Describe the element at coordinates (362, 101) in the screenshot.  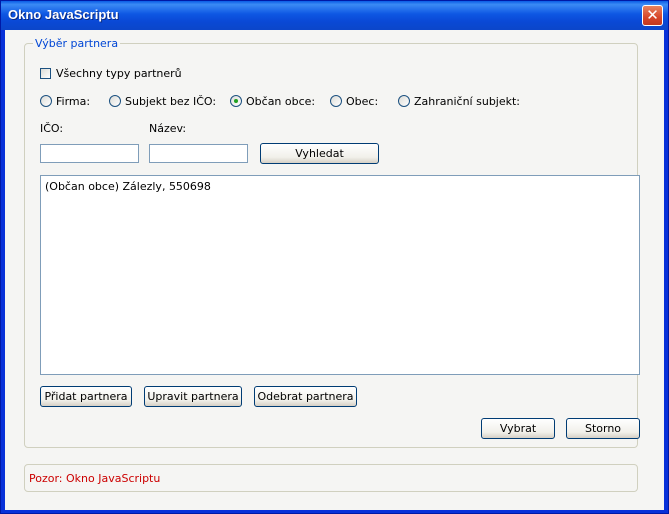
I see `radio-obec-label: Obec:` at that location.